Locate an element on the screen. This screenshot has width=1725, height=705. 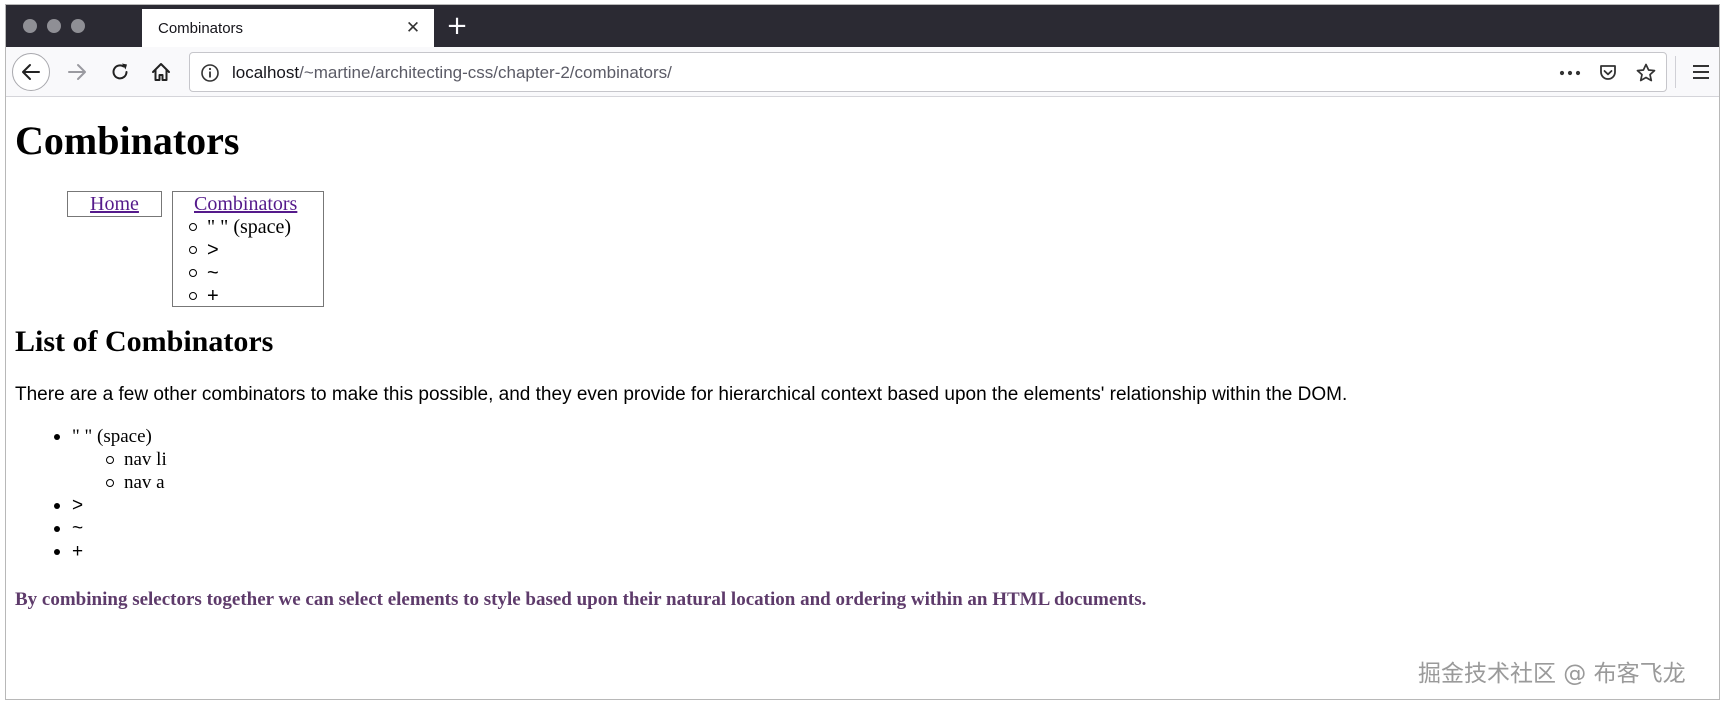
list-sub-item: nav li is located at coordinates (136, 460).